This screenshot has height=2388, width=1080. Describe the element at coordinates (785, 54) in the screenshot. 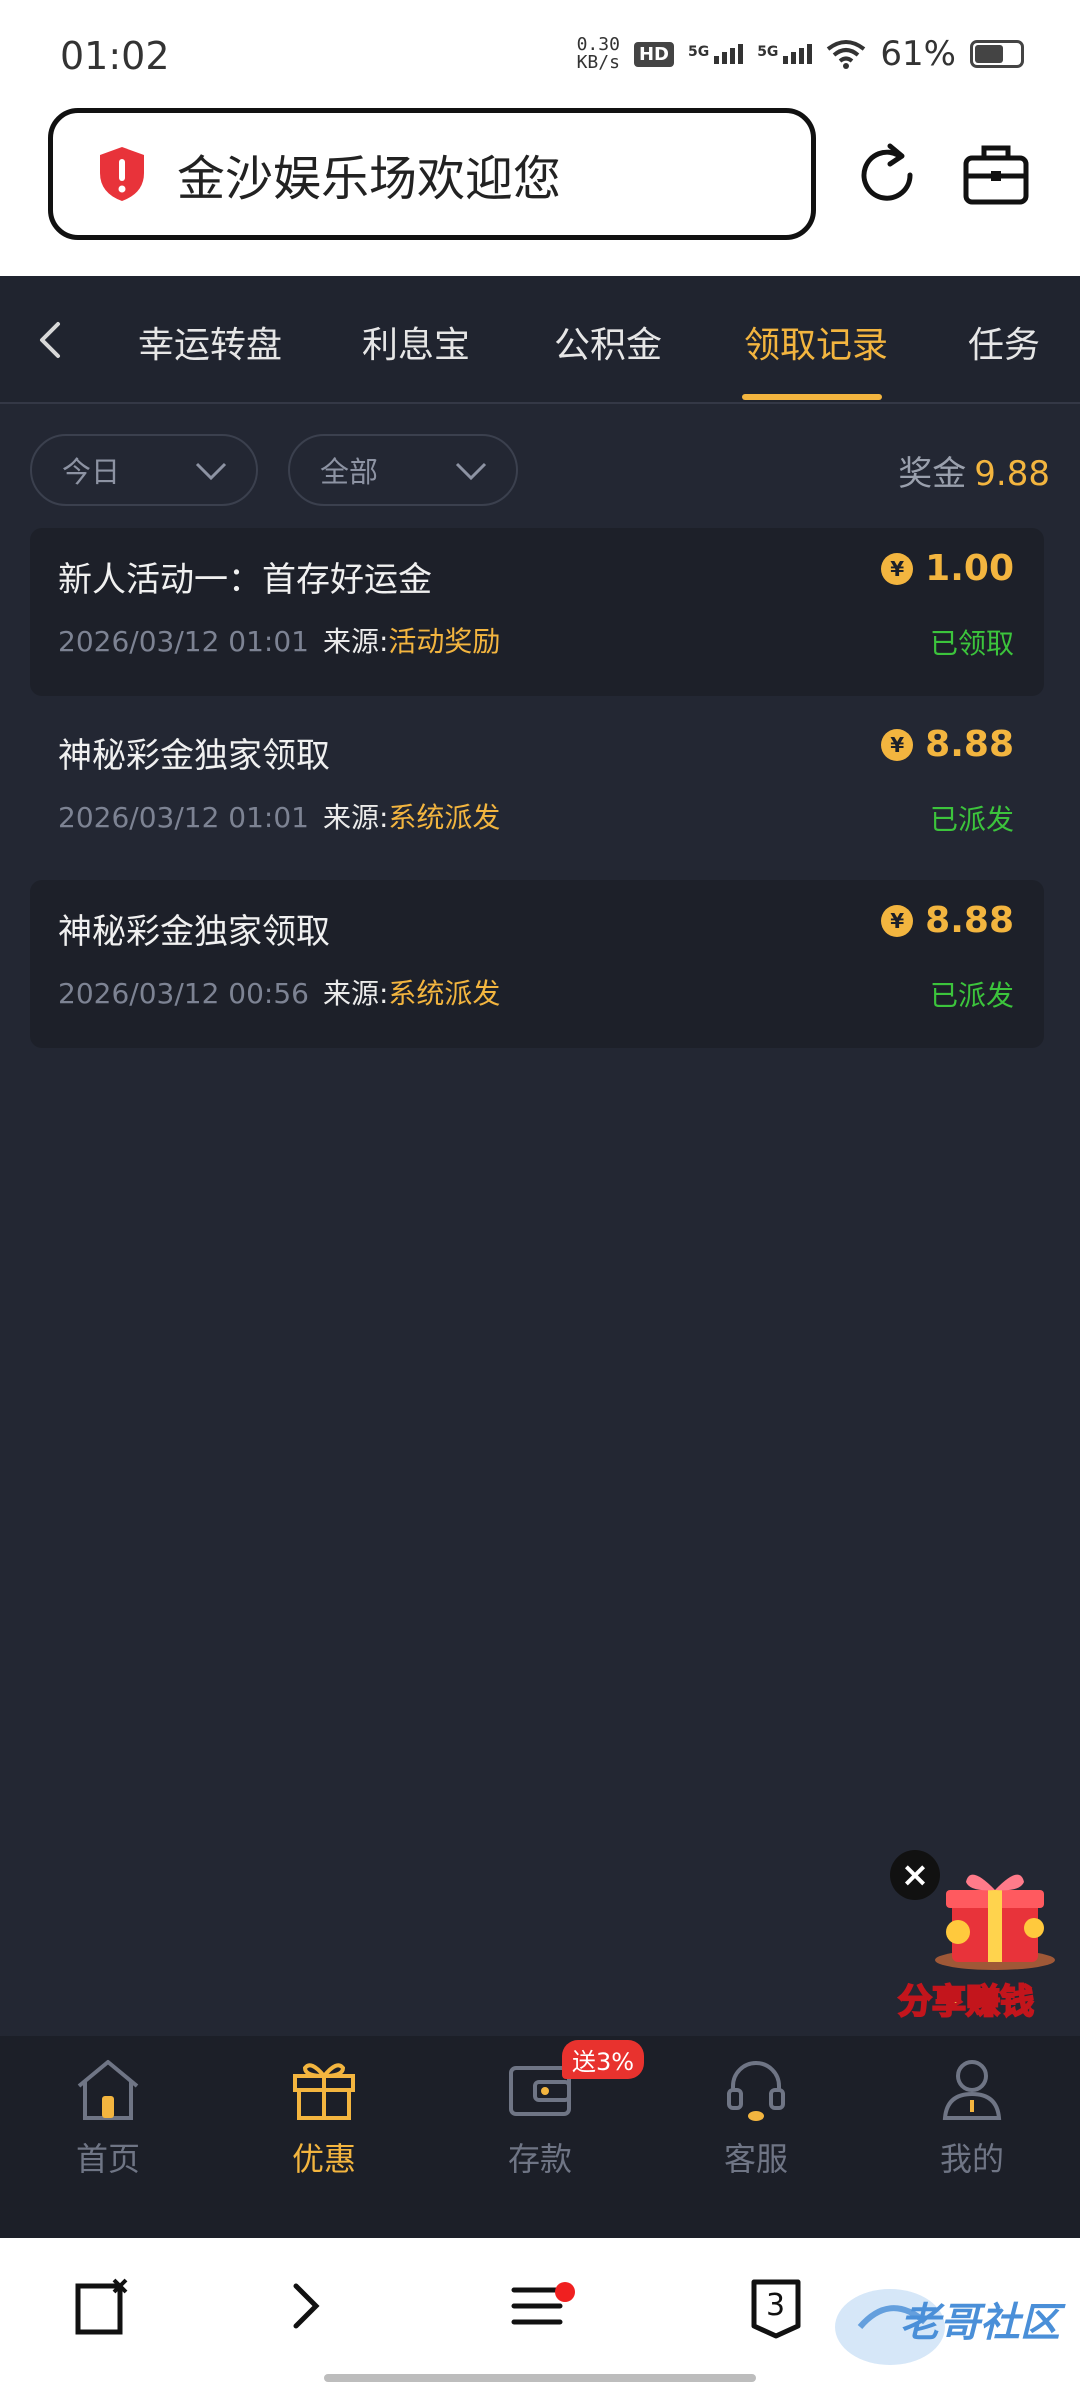

I see `signal-icon-2: 5G` at that location.